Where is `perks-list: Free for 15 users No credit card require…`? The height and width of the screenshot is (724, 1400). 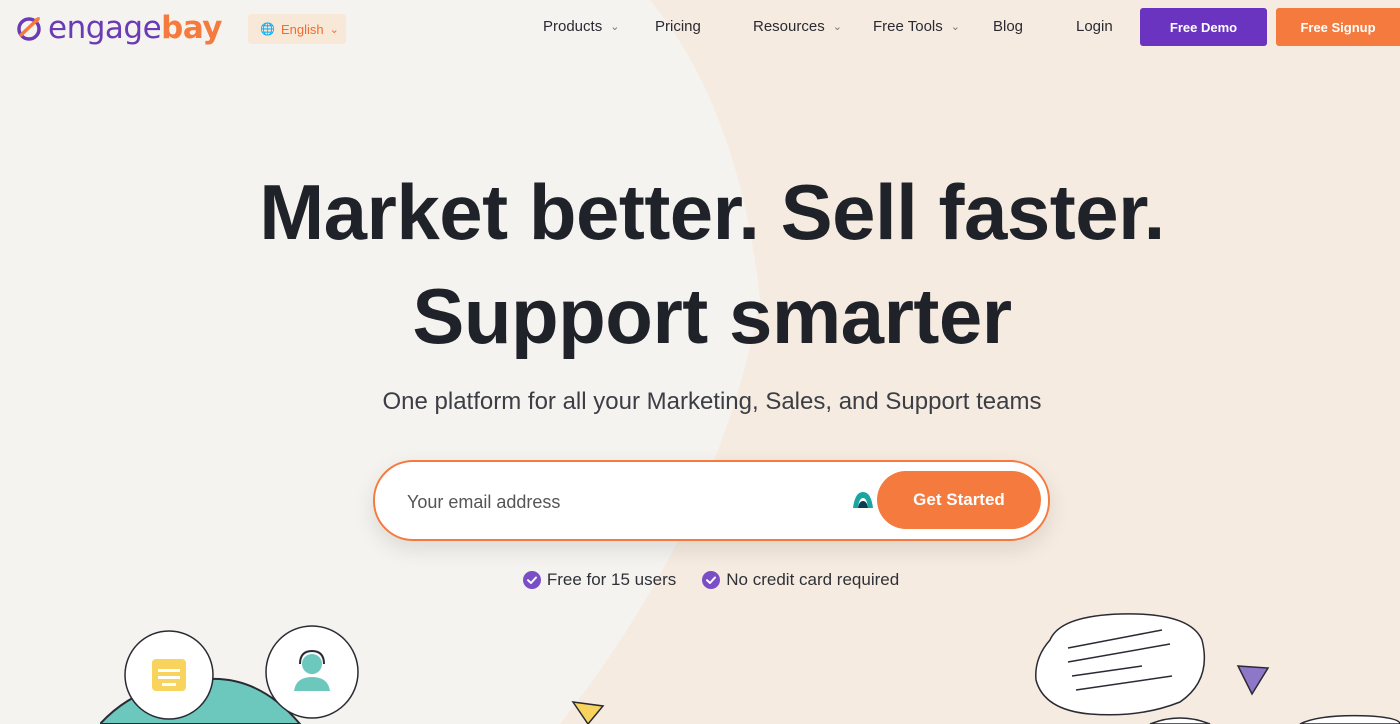
perks-list: Free for 15 users No credit card require… is located at coordinates (700, 580).